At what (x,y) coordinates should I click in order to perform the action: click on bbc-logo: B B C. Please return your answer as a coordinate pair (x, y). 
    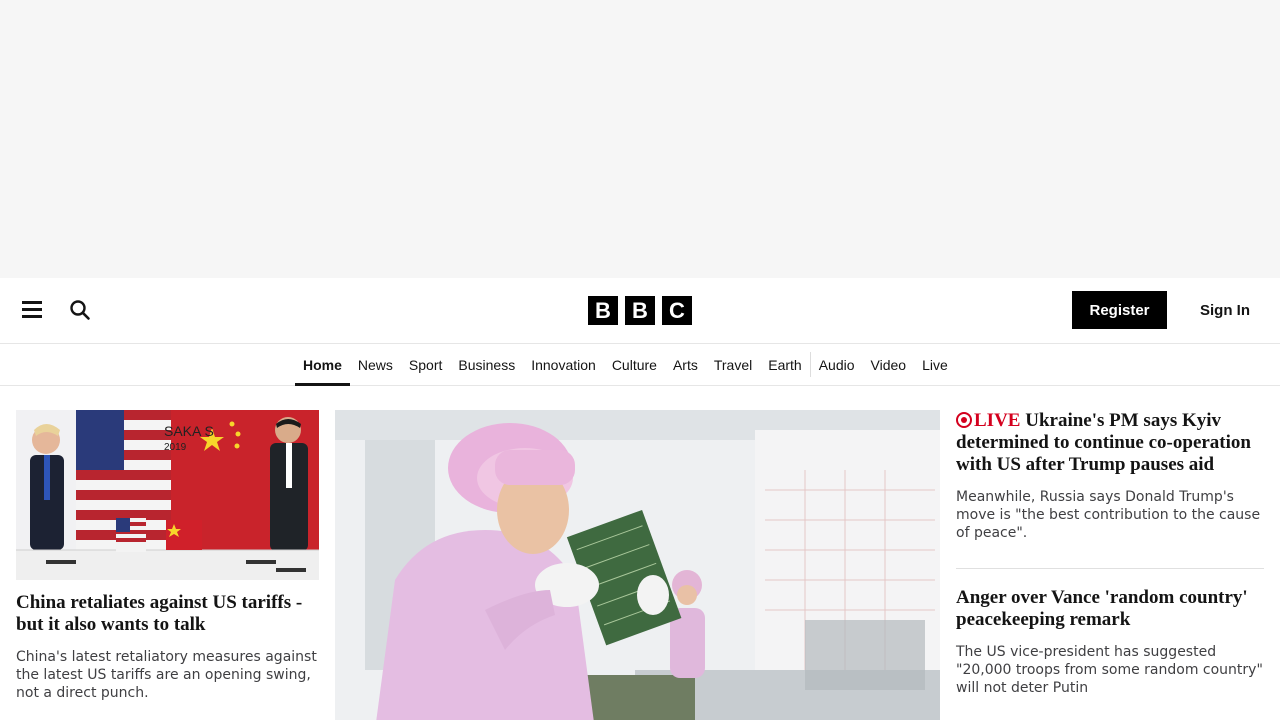
    Looking at the image, I should click on (640, 310).